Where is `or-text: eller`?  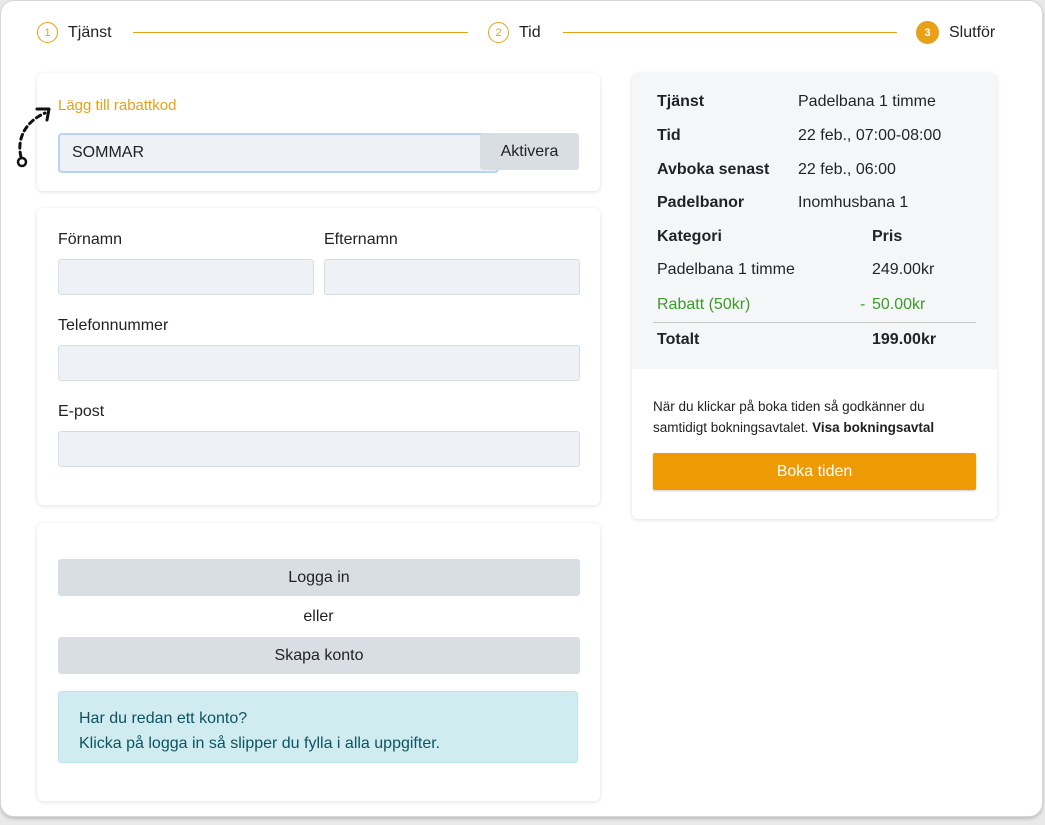
or-text: eller is located at coordinates (318, 616).